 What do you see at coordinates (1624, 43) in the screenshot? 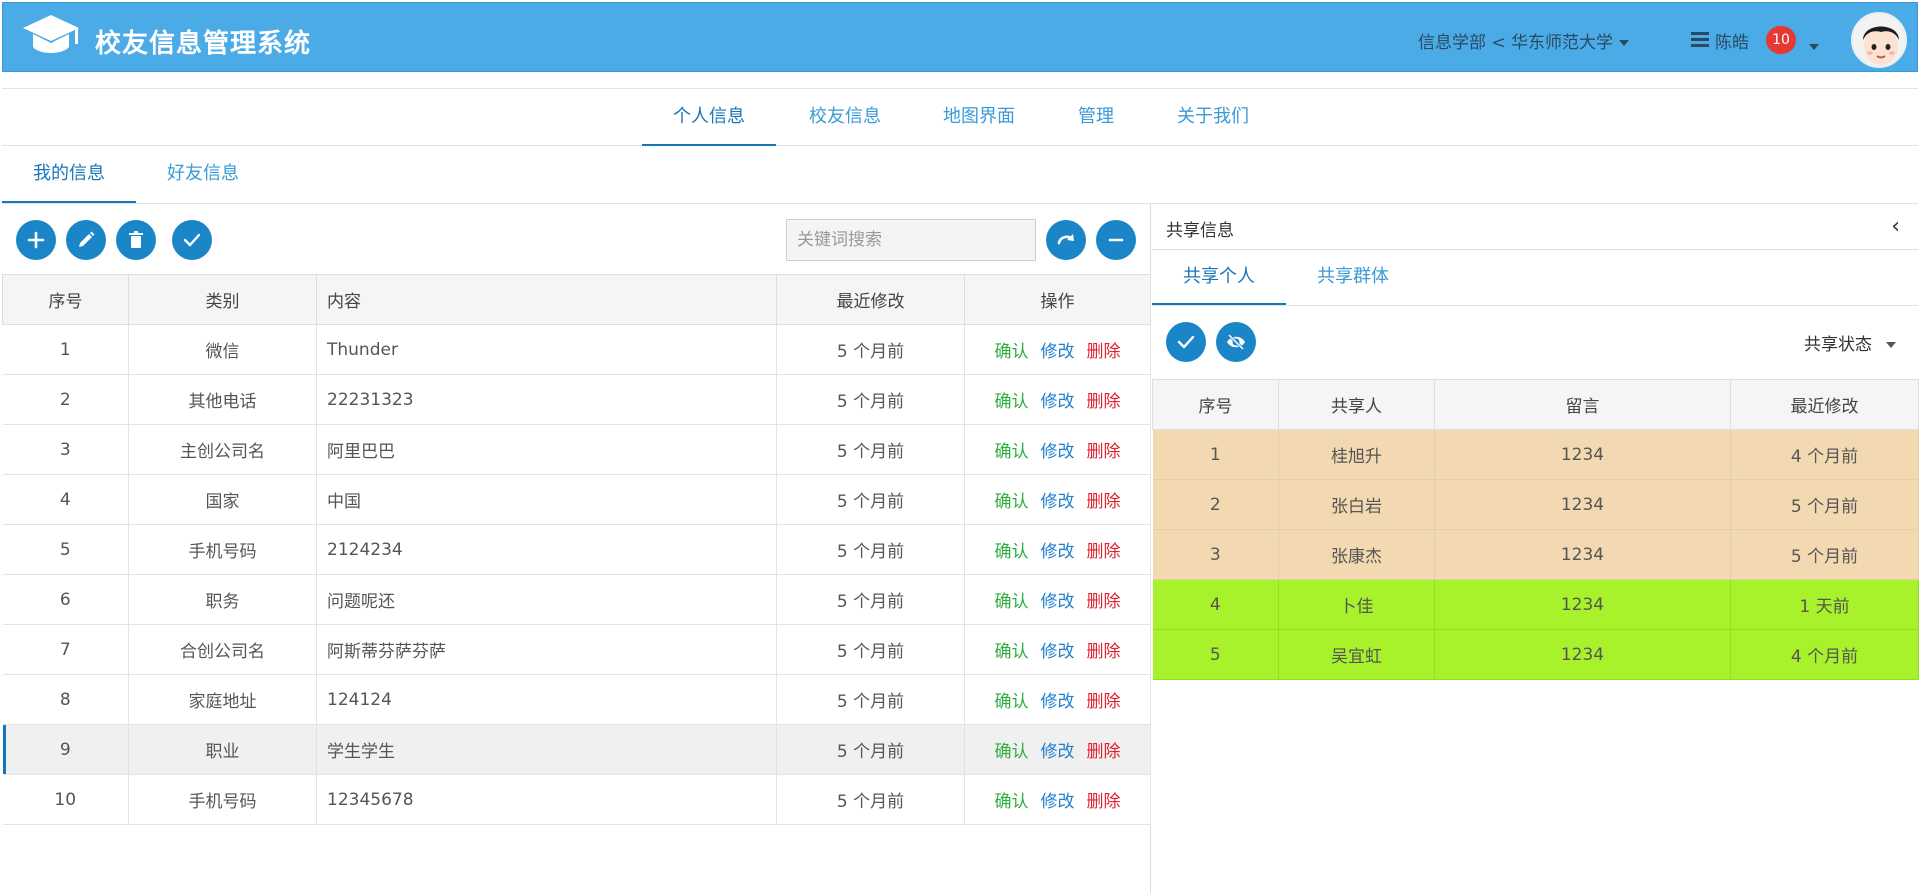
I see `chevron-down-icon` at bounding box center [1624, 43].